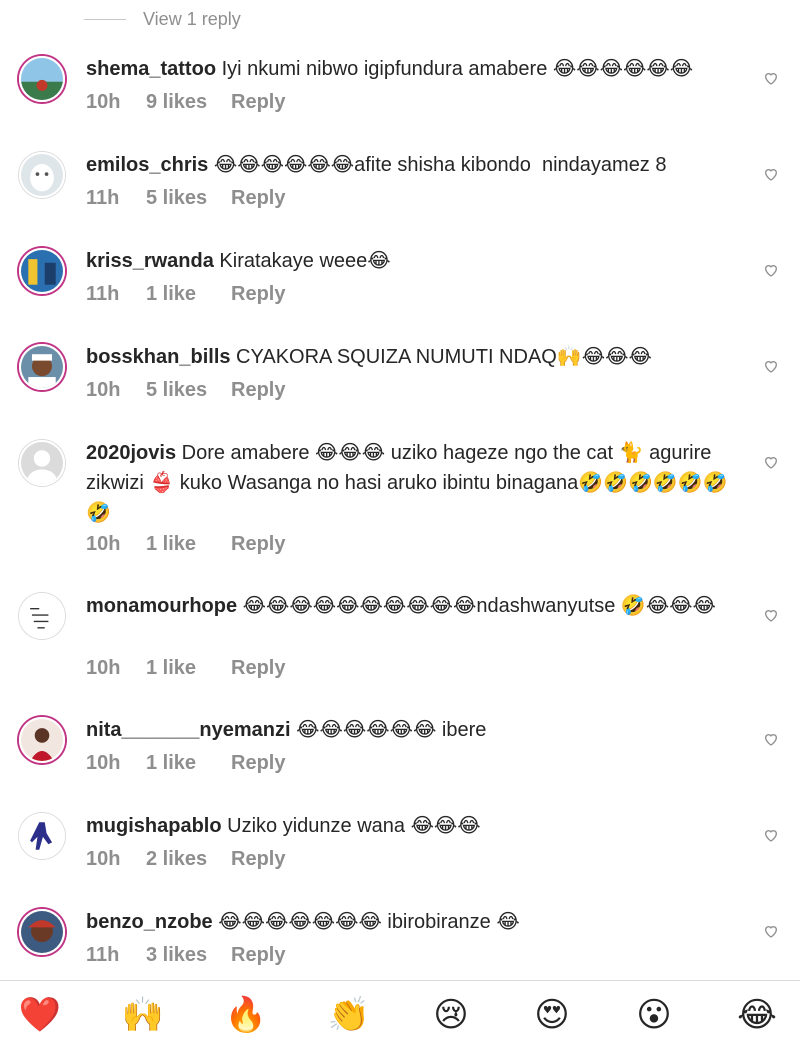 The height and width of the screenshot is (1038, 800). I want to click on reaction-clap-icon: 👏, so click(349, 1015).